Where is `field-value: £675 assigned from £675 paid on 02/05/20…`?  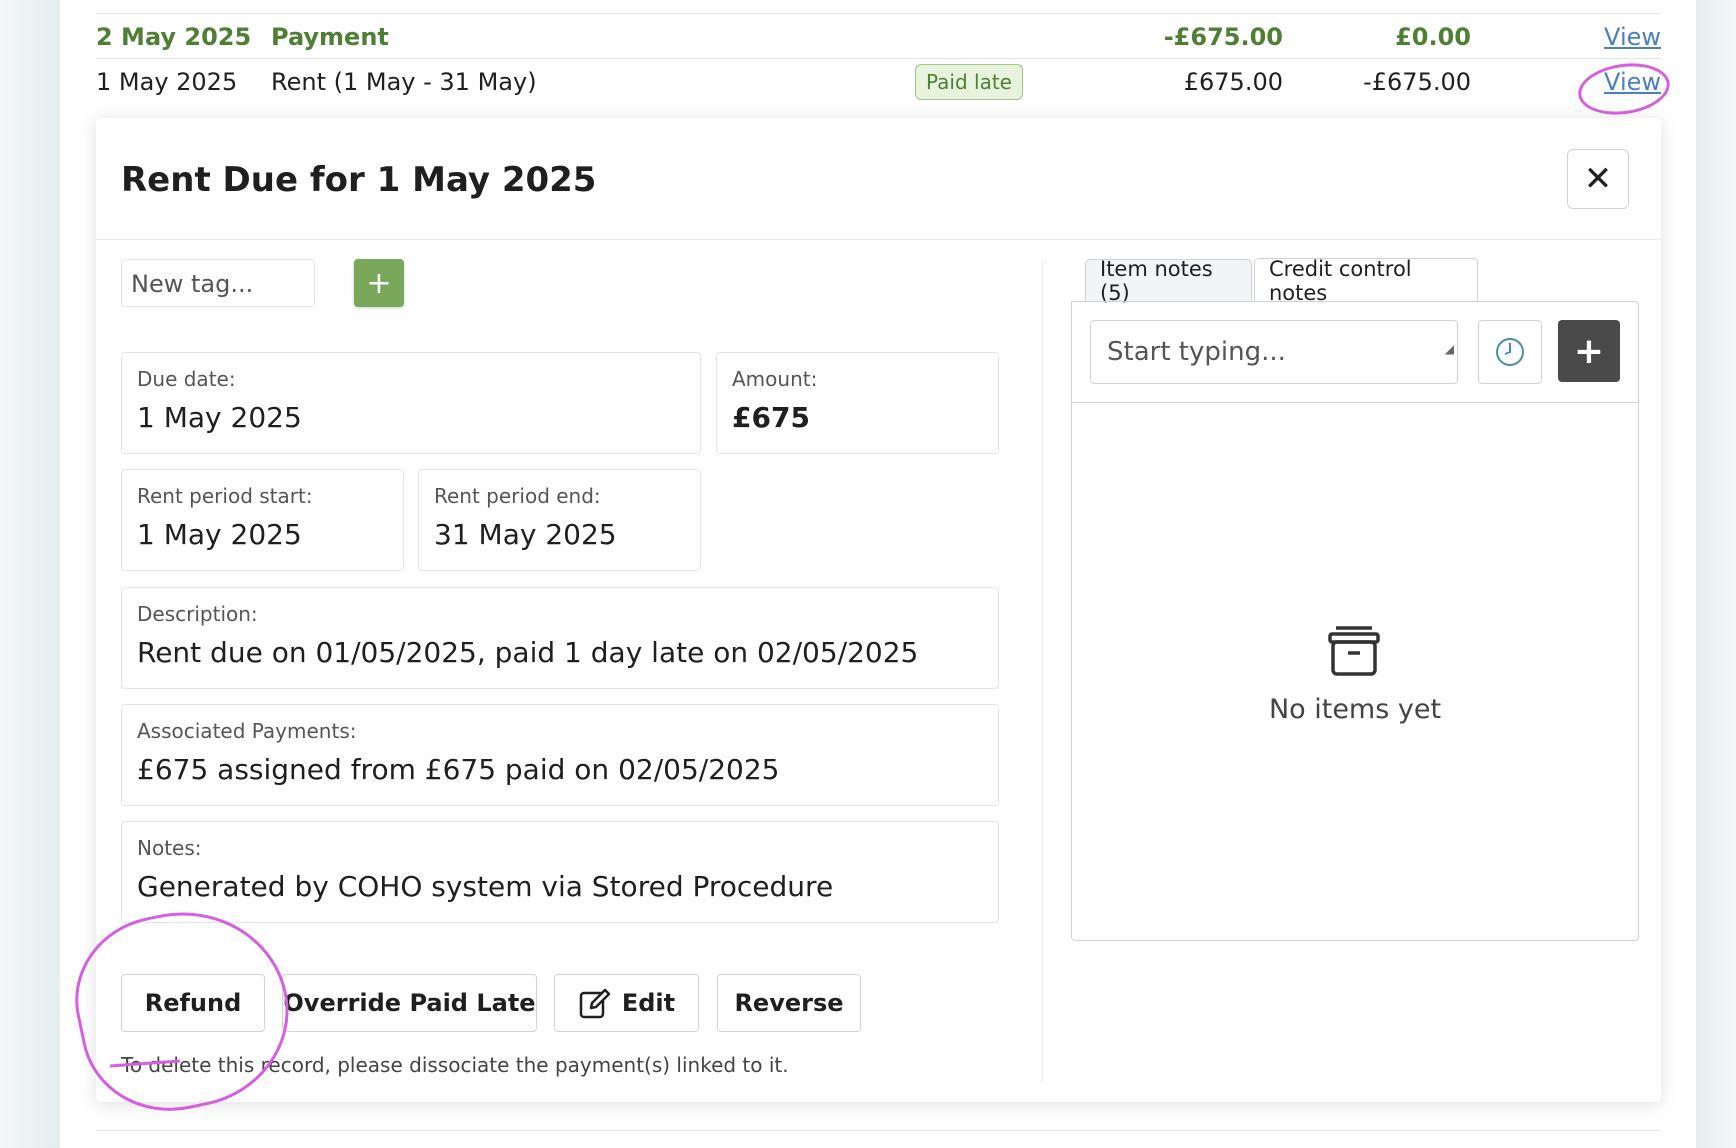
field-value: £675 assigned from £675 paid on 02/05/20… is located at coordinates (458, 769).